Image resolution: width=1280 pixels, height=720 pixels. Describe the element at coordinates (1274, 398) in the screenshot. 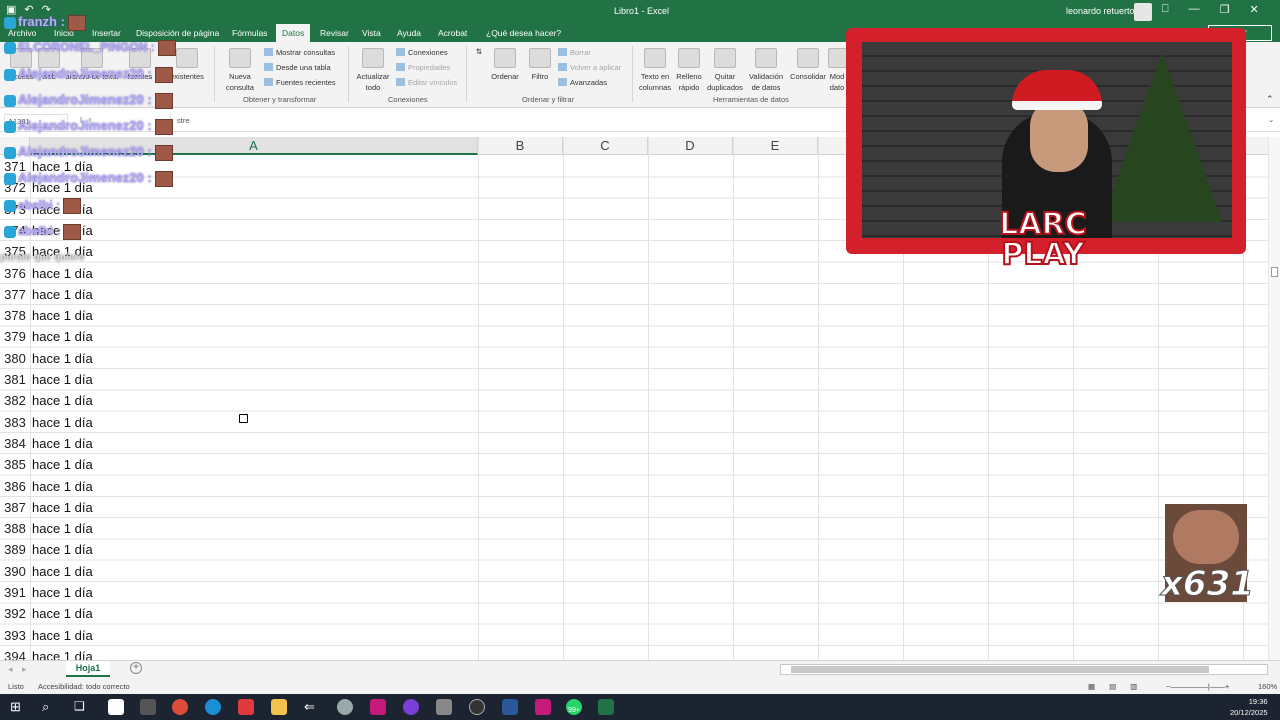

I see `vertical-scrollbar` at that location.